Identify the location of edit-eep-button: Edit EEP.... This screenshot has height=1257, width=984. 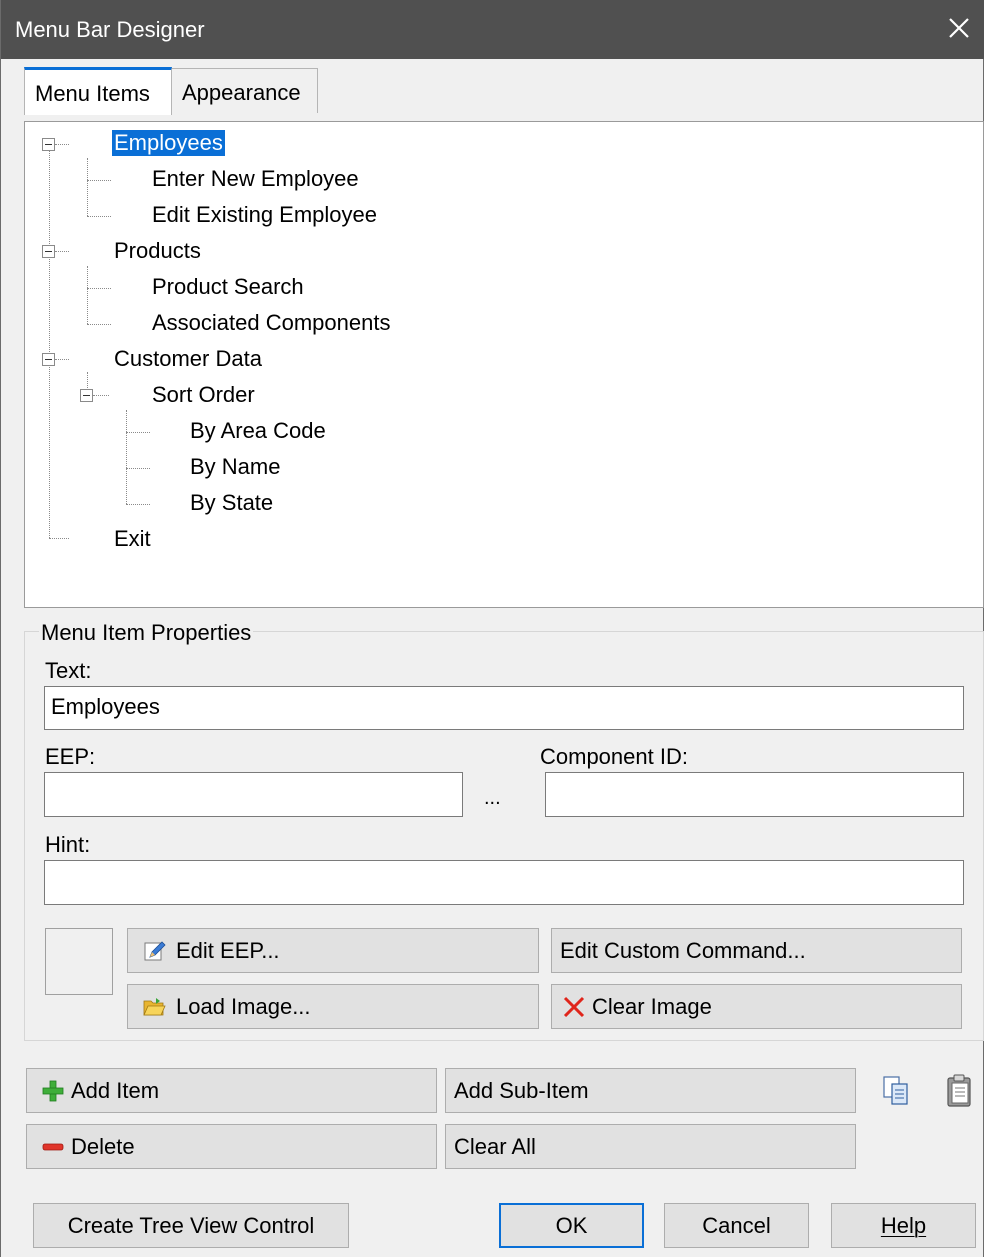
(333, 950).